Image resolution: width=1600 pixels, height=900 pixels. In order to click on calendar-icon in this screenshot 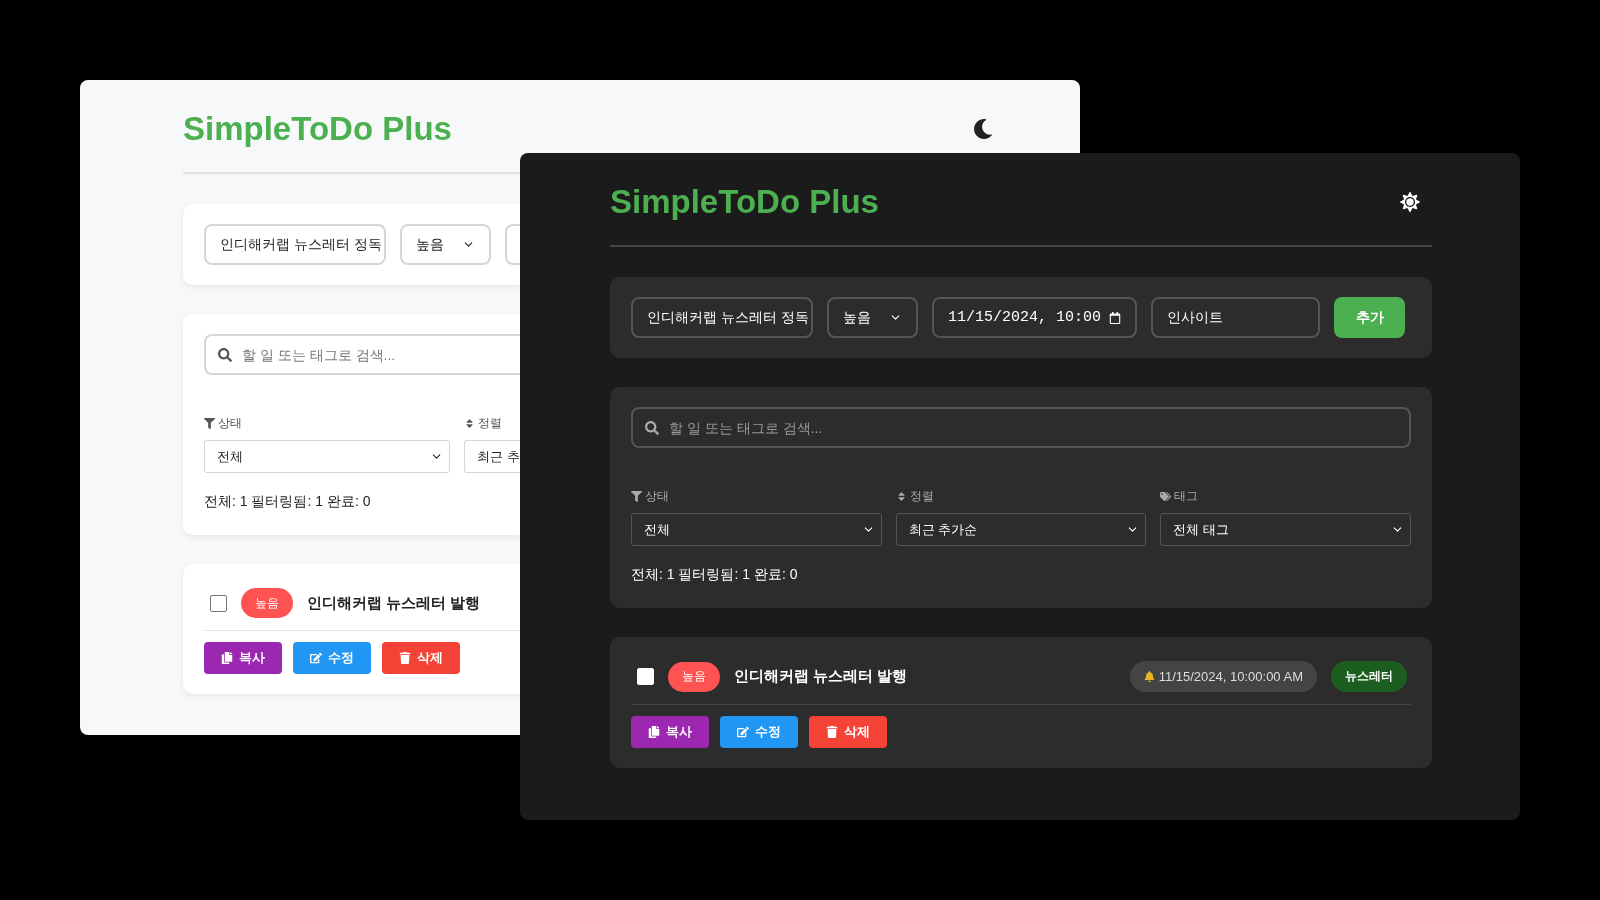, I will do `click(1115, 317)`.